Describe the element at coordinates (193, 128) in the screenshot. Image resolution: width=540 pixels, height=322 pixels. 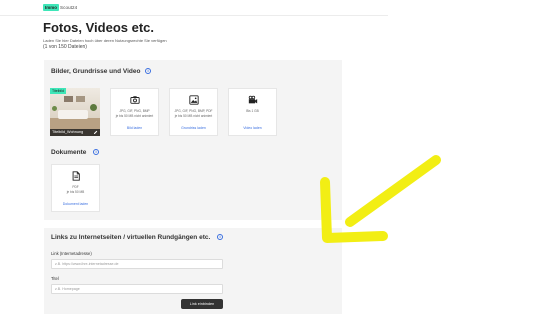
I see `upload-floorplan-link: Grundriss laden` at that location.